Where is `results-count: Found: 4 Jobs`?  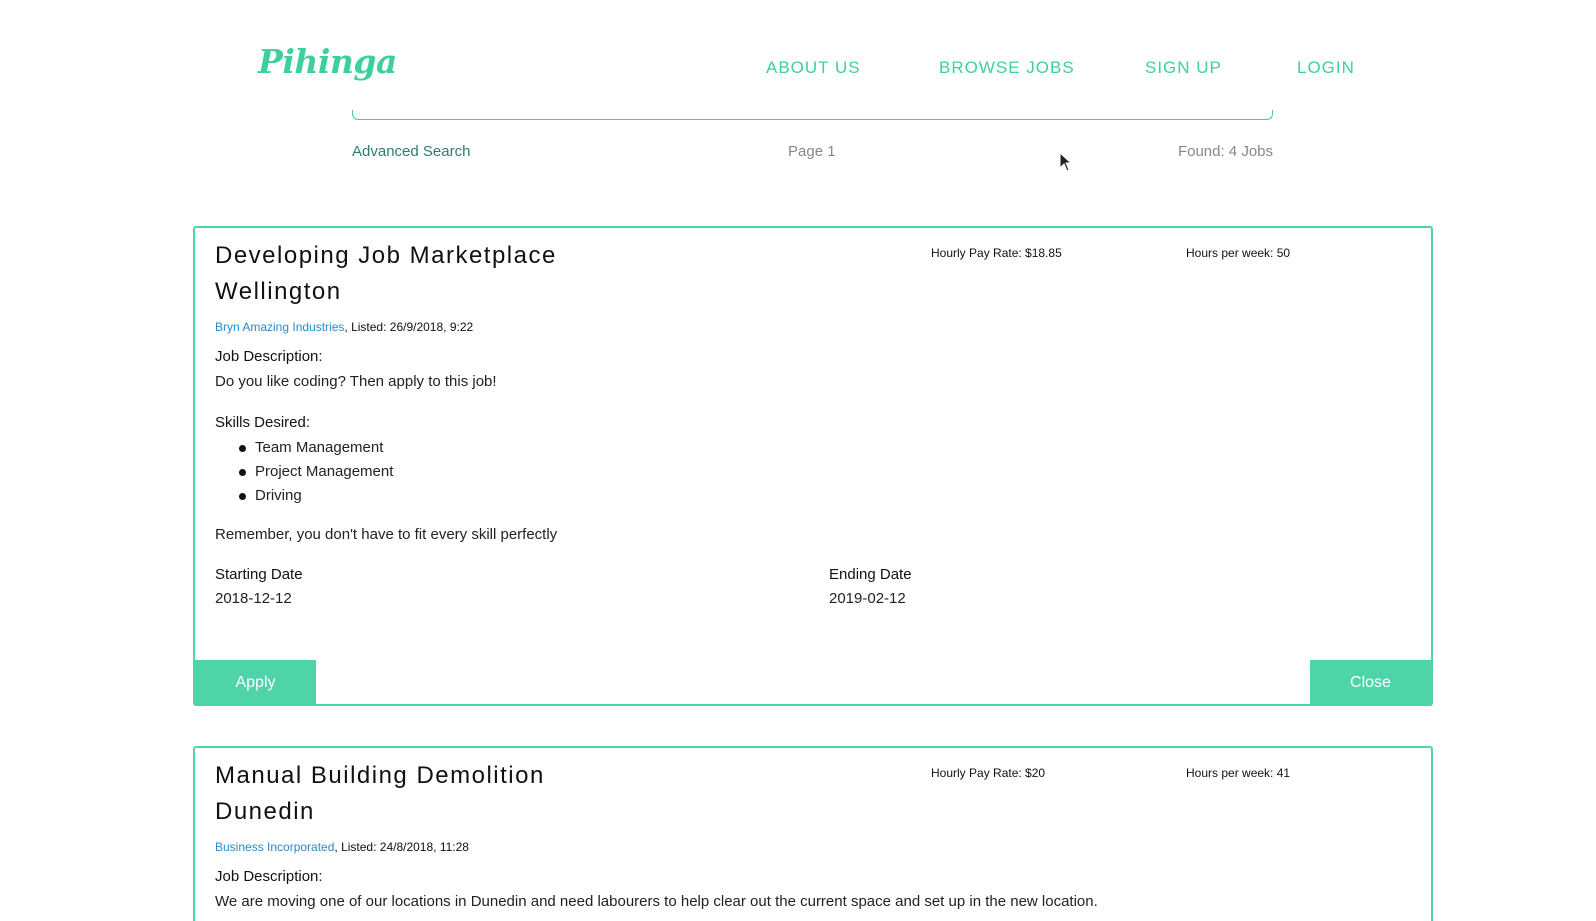
results-count: Found: 4 Jobs is located at coordinates (1225, 151).